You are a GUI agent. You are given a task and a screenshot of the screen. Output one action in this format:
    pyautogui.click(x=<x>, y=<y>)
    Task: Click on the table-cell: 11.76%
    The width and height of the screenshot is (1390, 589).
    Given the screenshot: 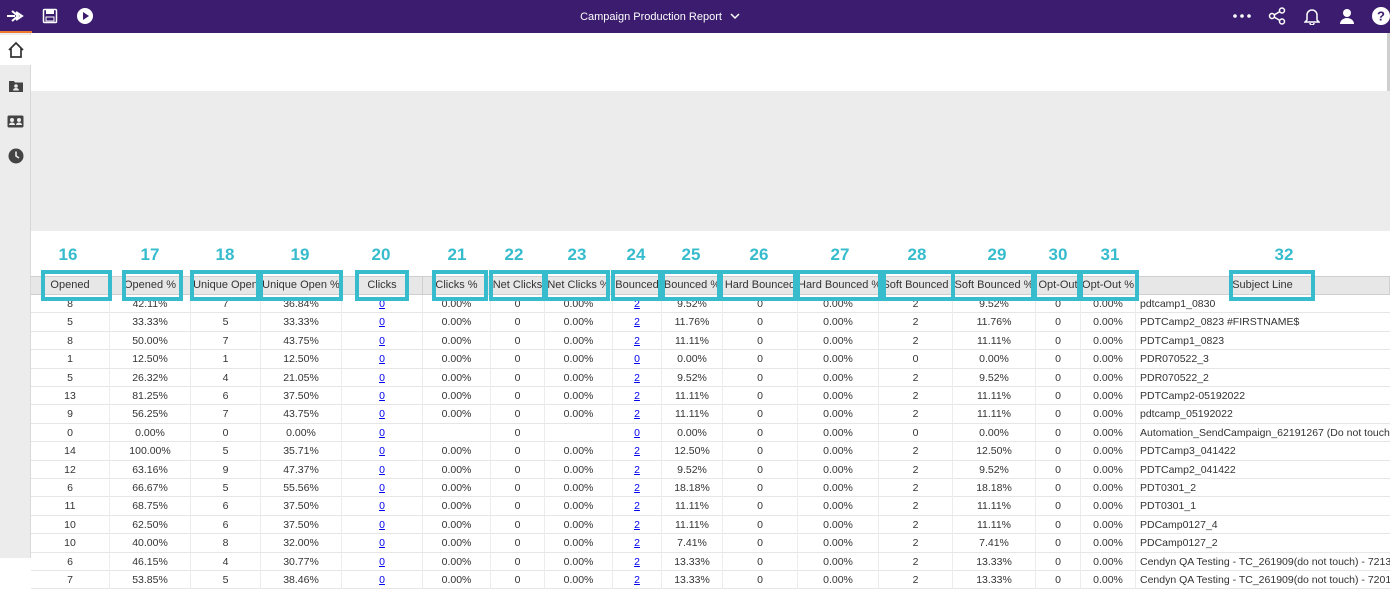 What is the action you would take?
    pyautogui.click(x=692, y=322)
    